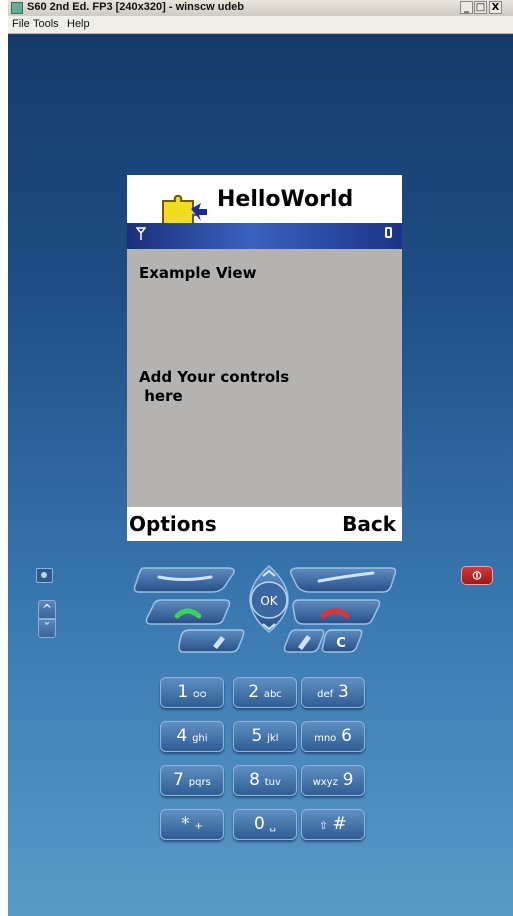 This screenshot has width=513, height=916. Describe the element at coordinates (343, 580) in the screenshot. I see `right-softkey` at that location.